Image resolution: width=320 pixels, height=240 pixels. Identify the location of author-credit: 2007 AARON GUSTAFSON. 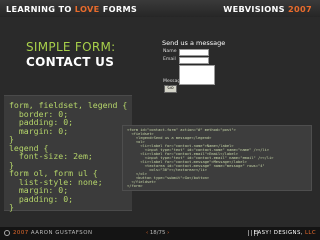
(53, 233).